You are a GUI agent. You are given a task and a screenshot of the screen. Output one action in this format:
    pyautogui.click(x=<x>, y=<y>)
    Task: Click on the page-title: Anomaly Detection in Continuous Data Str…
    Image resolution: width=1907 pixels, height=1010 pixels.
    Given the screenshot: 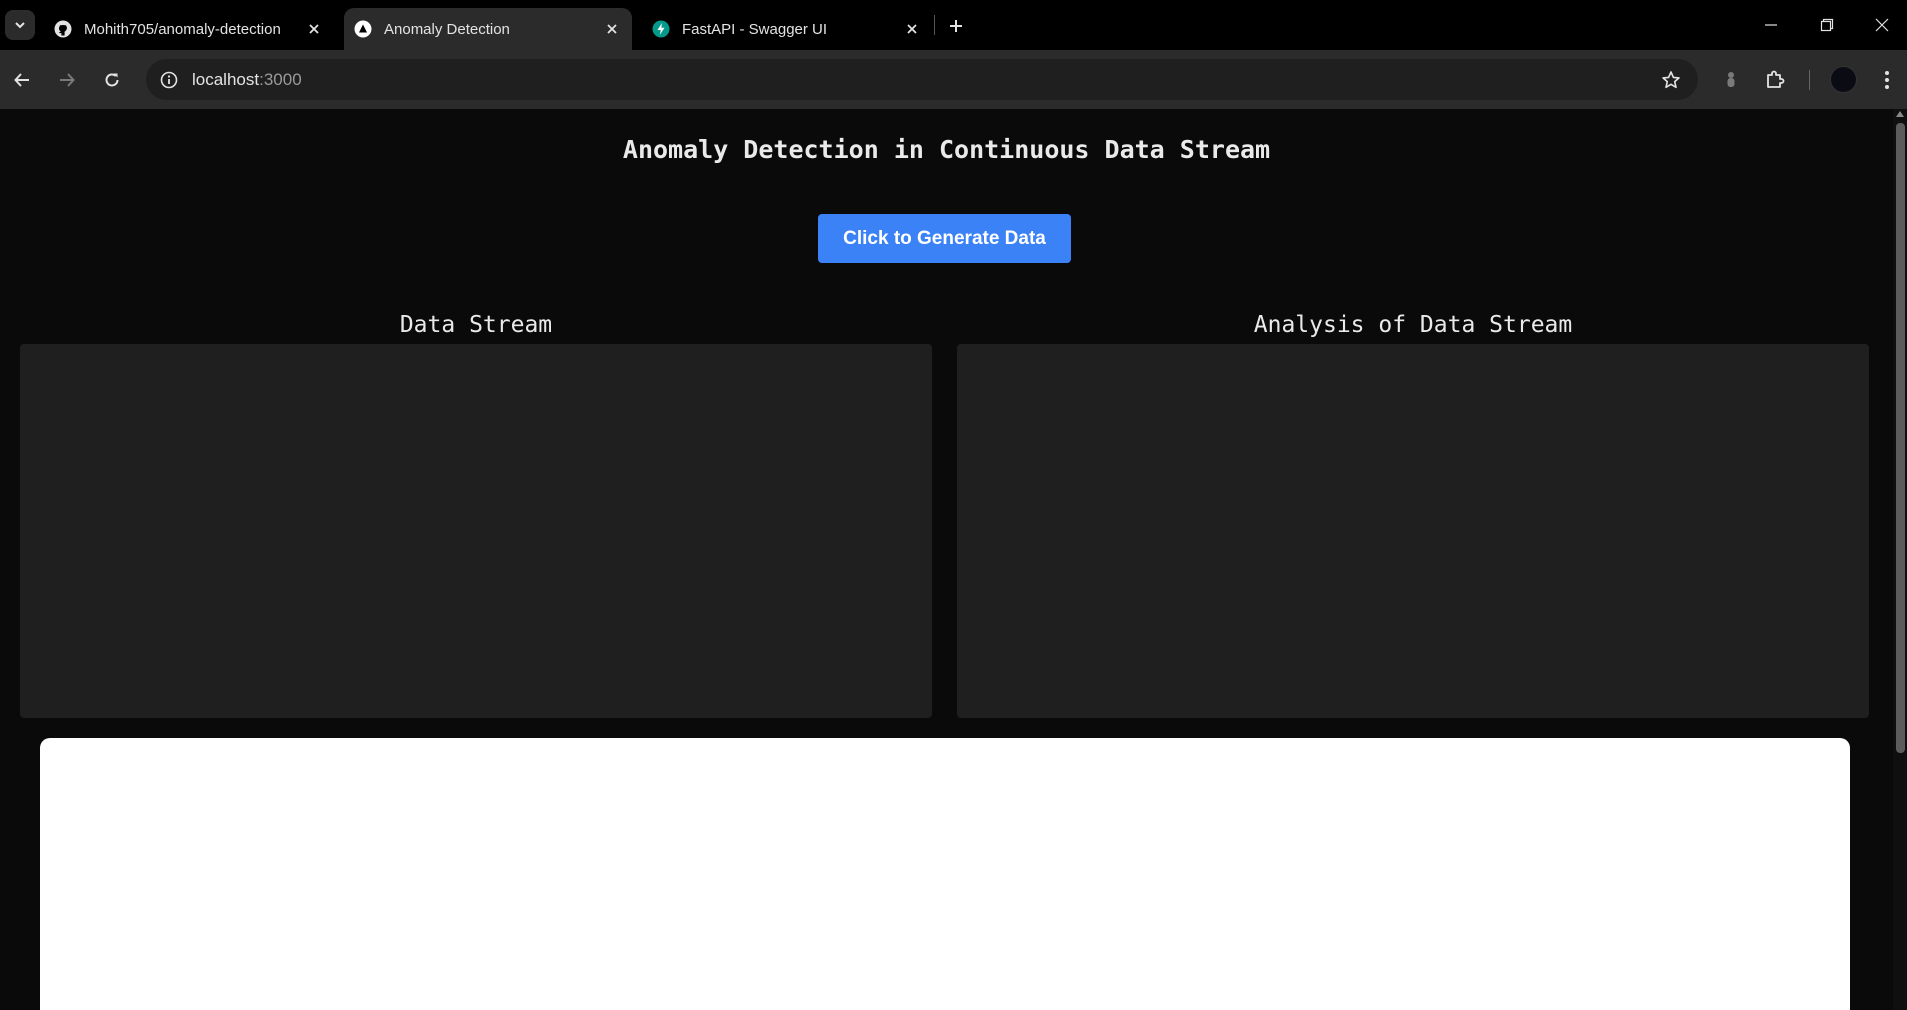 What is the action you would take?
    pyautogui.click(x=946, y=149)
    